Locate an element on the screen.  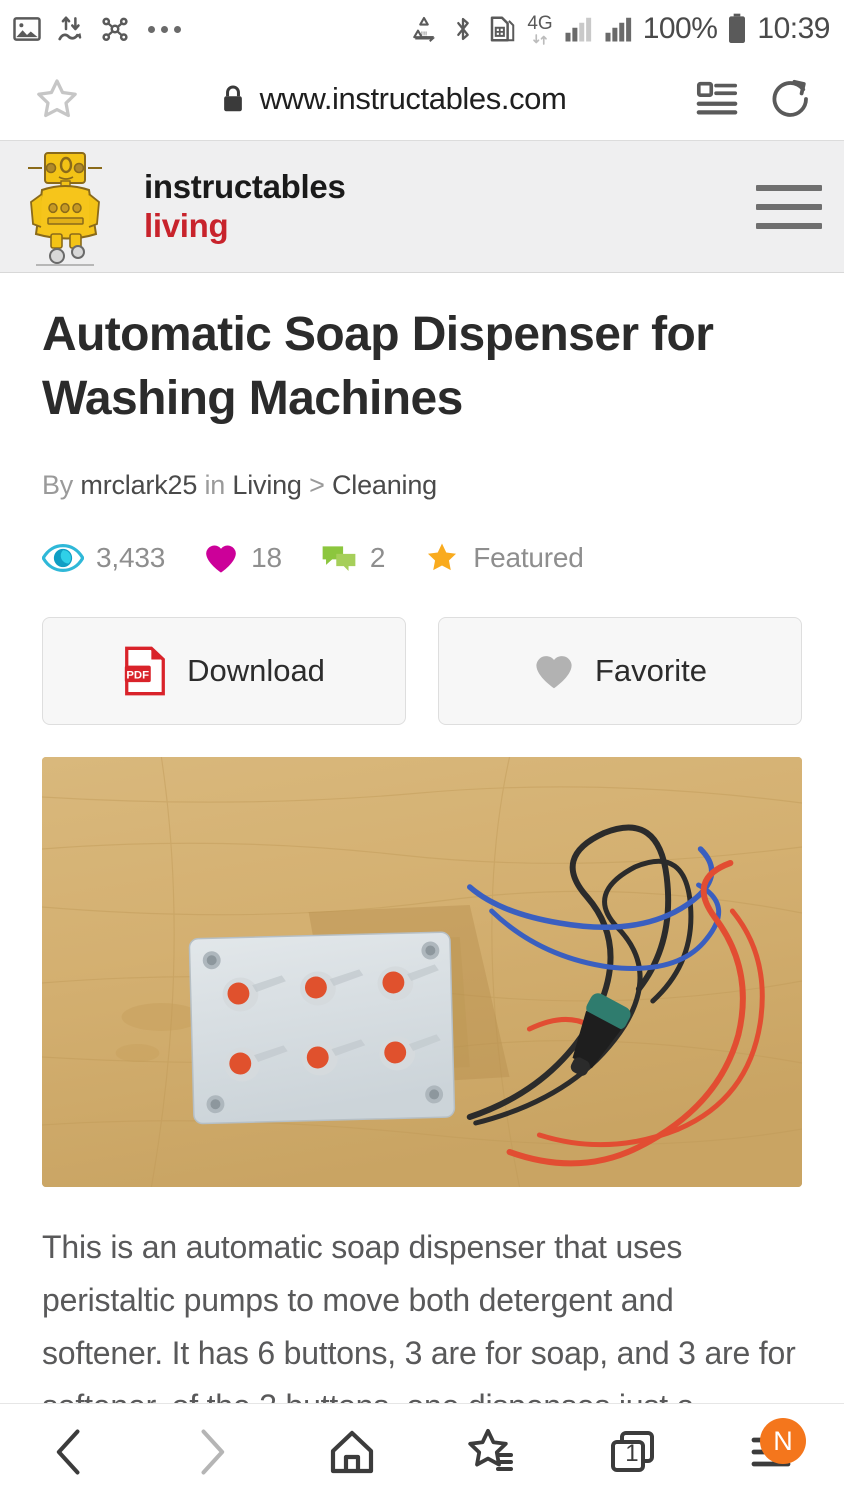
signal-strength-sim1-icon is located at coordinates (578, 29).